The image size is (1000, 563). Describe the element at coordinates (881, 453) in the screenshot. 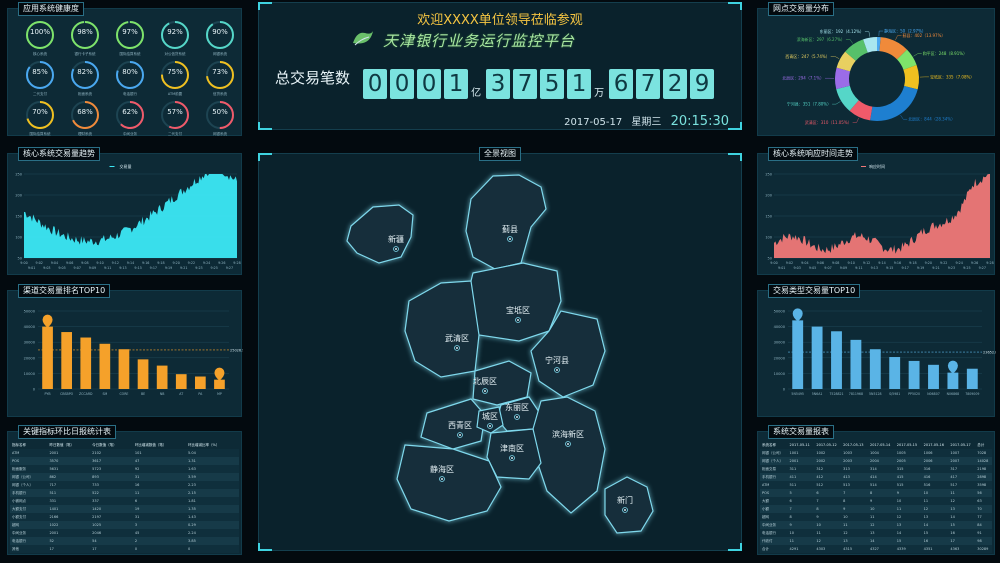

I see `table-cell: 1004` at that location.